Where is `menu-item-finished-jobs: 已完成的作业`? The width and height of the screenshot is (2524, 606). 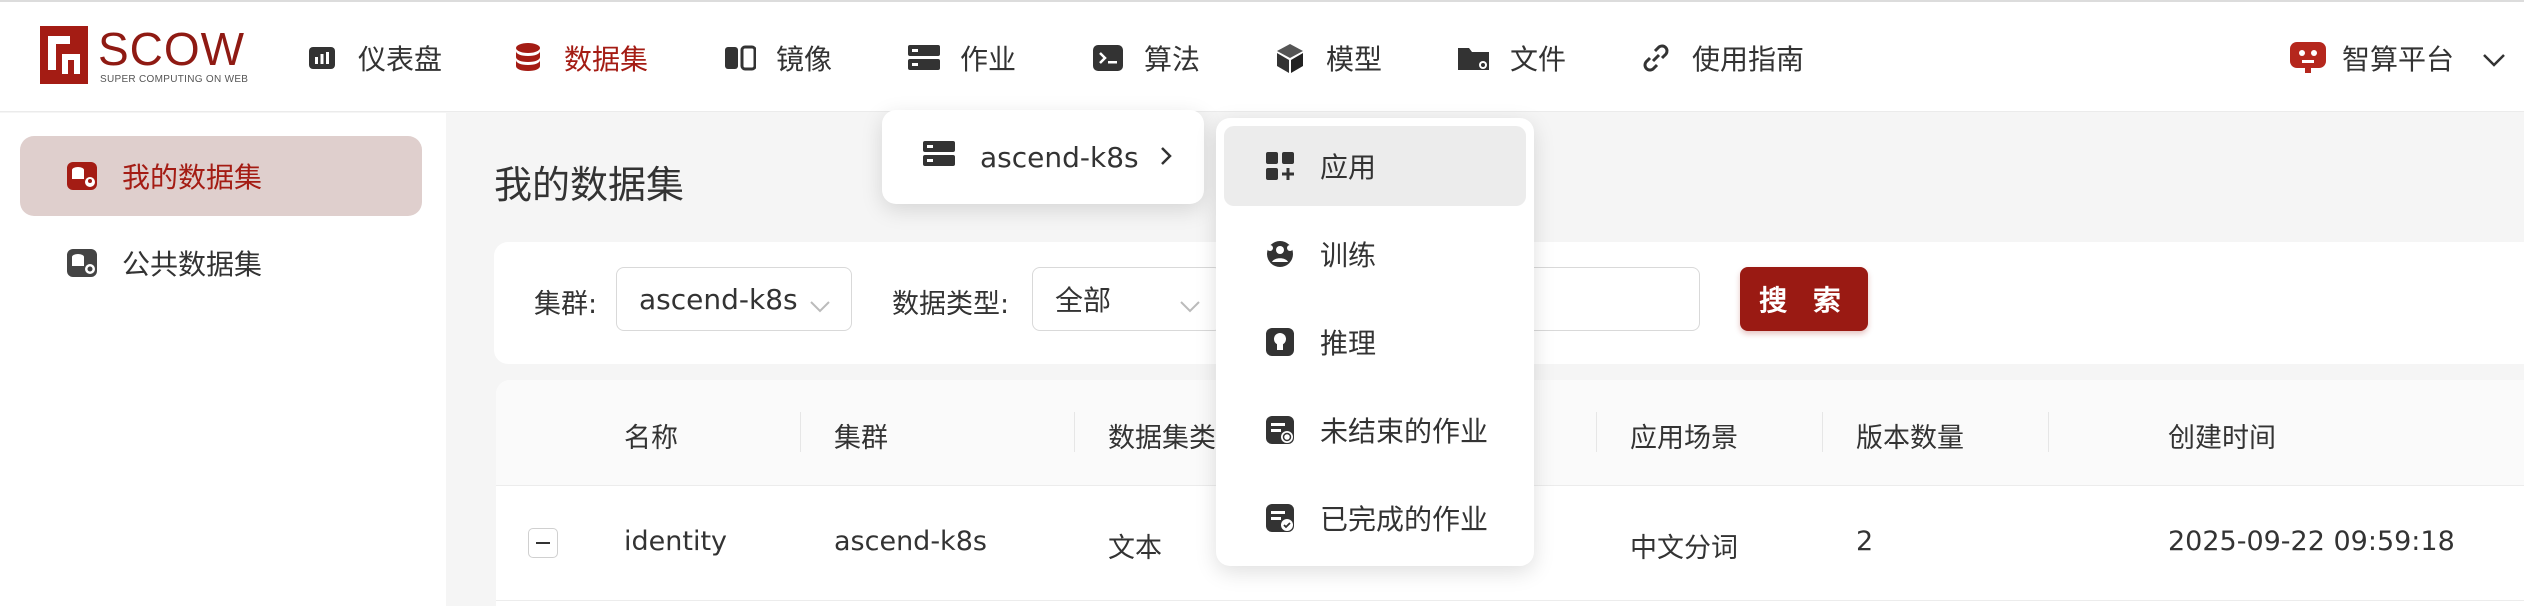 menu-item-finished-jobs: 已完成的作业 is located at coordinates (1375, 518).